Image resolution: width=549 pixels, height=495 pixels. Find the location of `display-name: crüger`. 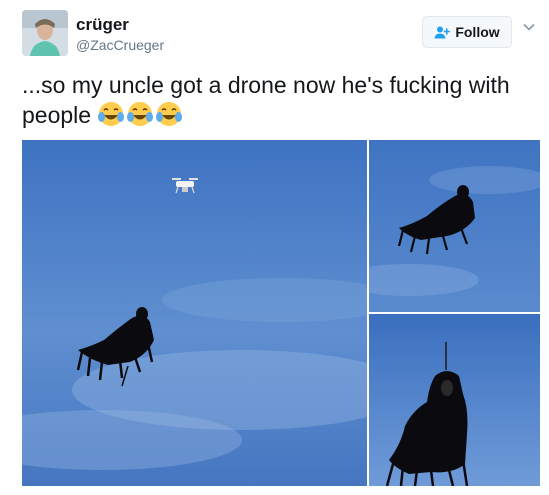

display-name: crüger is located at coordinates (102, 25).